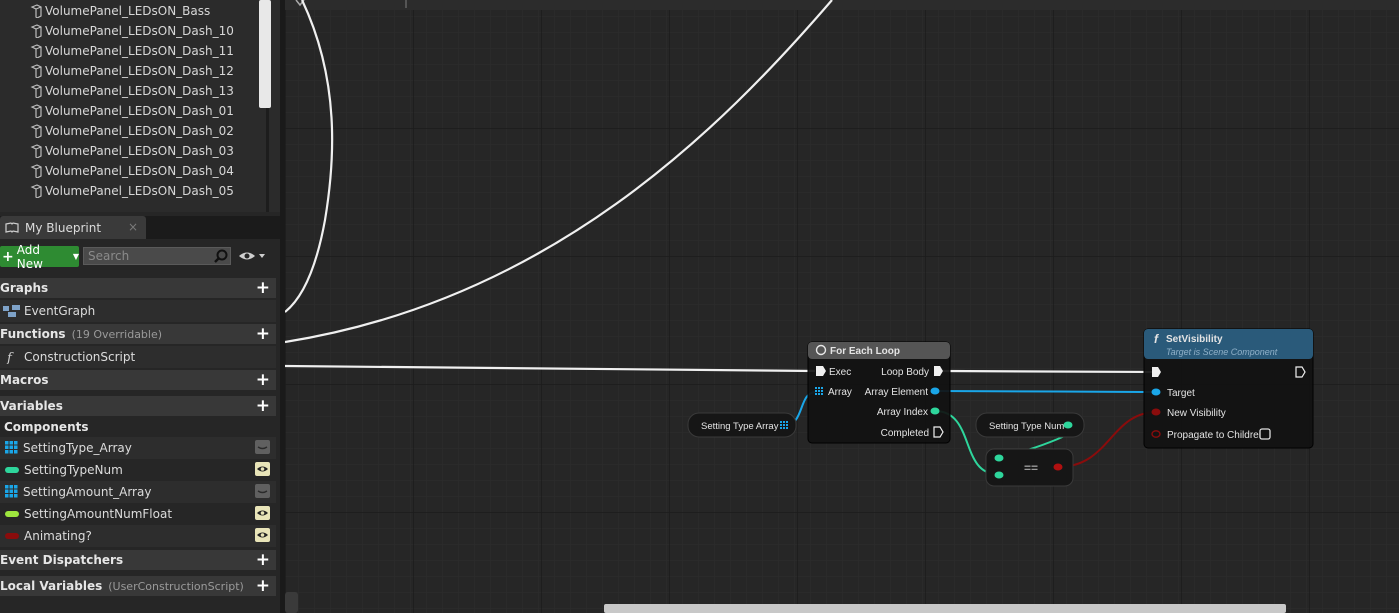 The width and height of the screenshot is (1399, 613). Describe the element at coordinates (128, 11) in the screenshot. I see `tree-item-label: VolumePanel_LEDsON_Bass` at that location.